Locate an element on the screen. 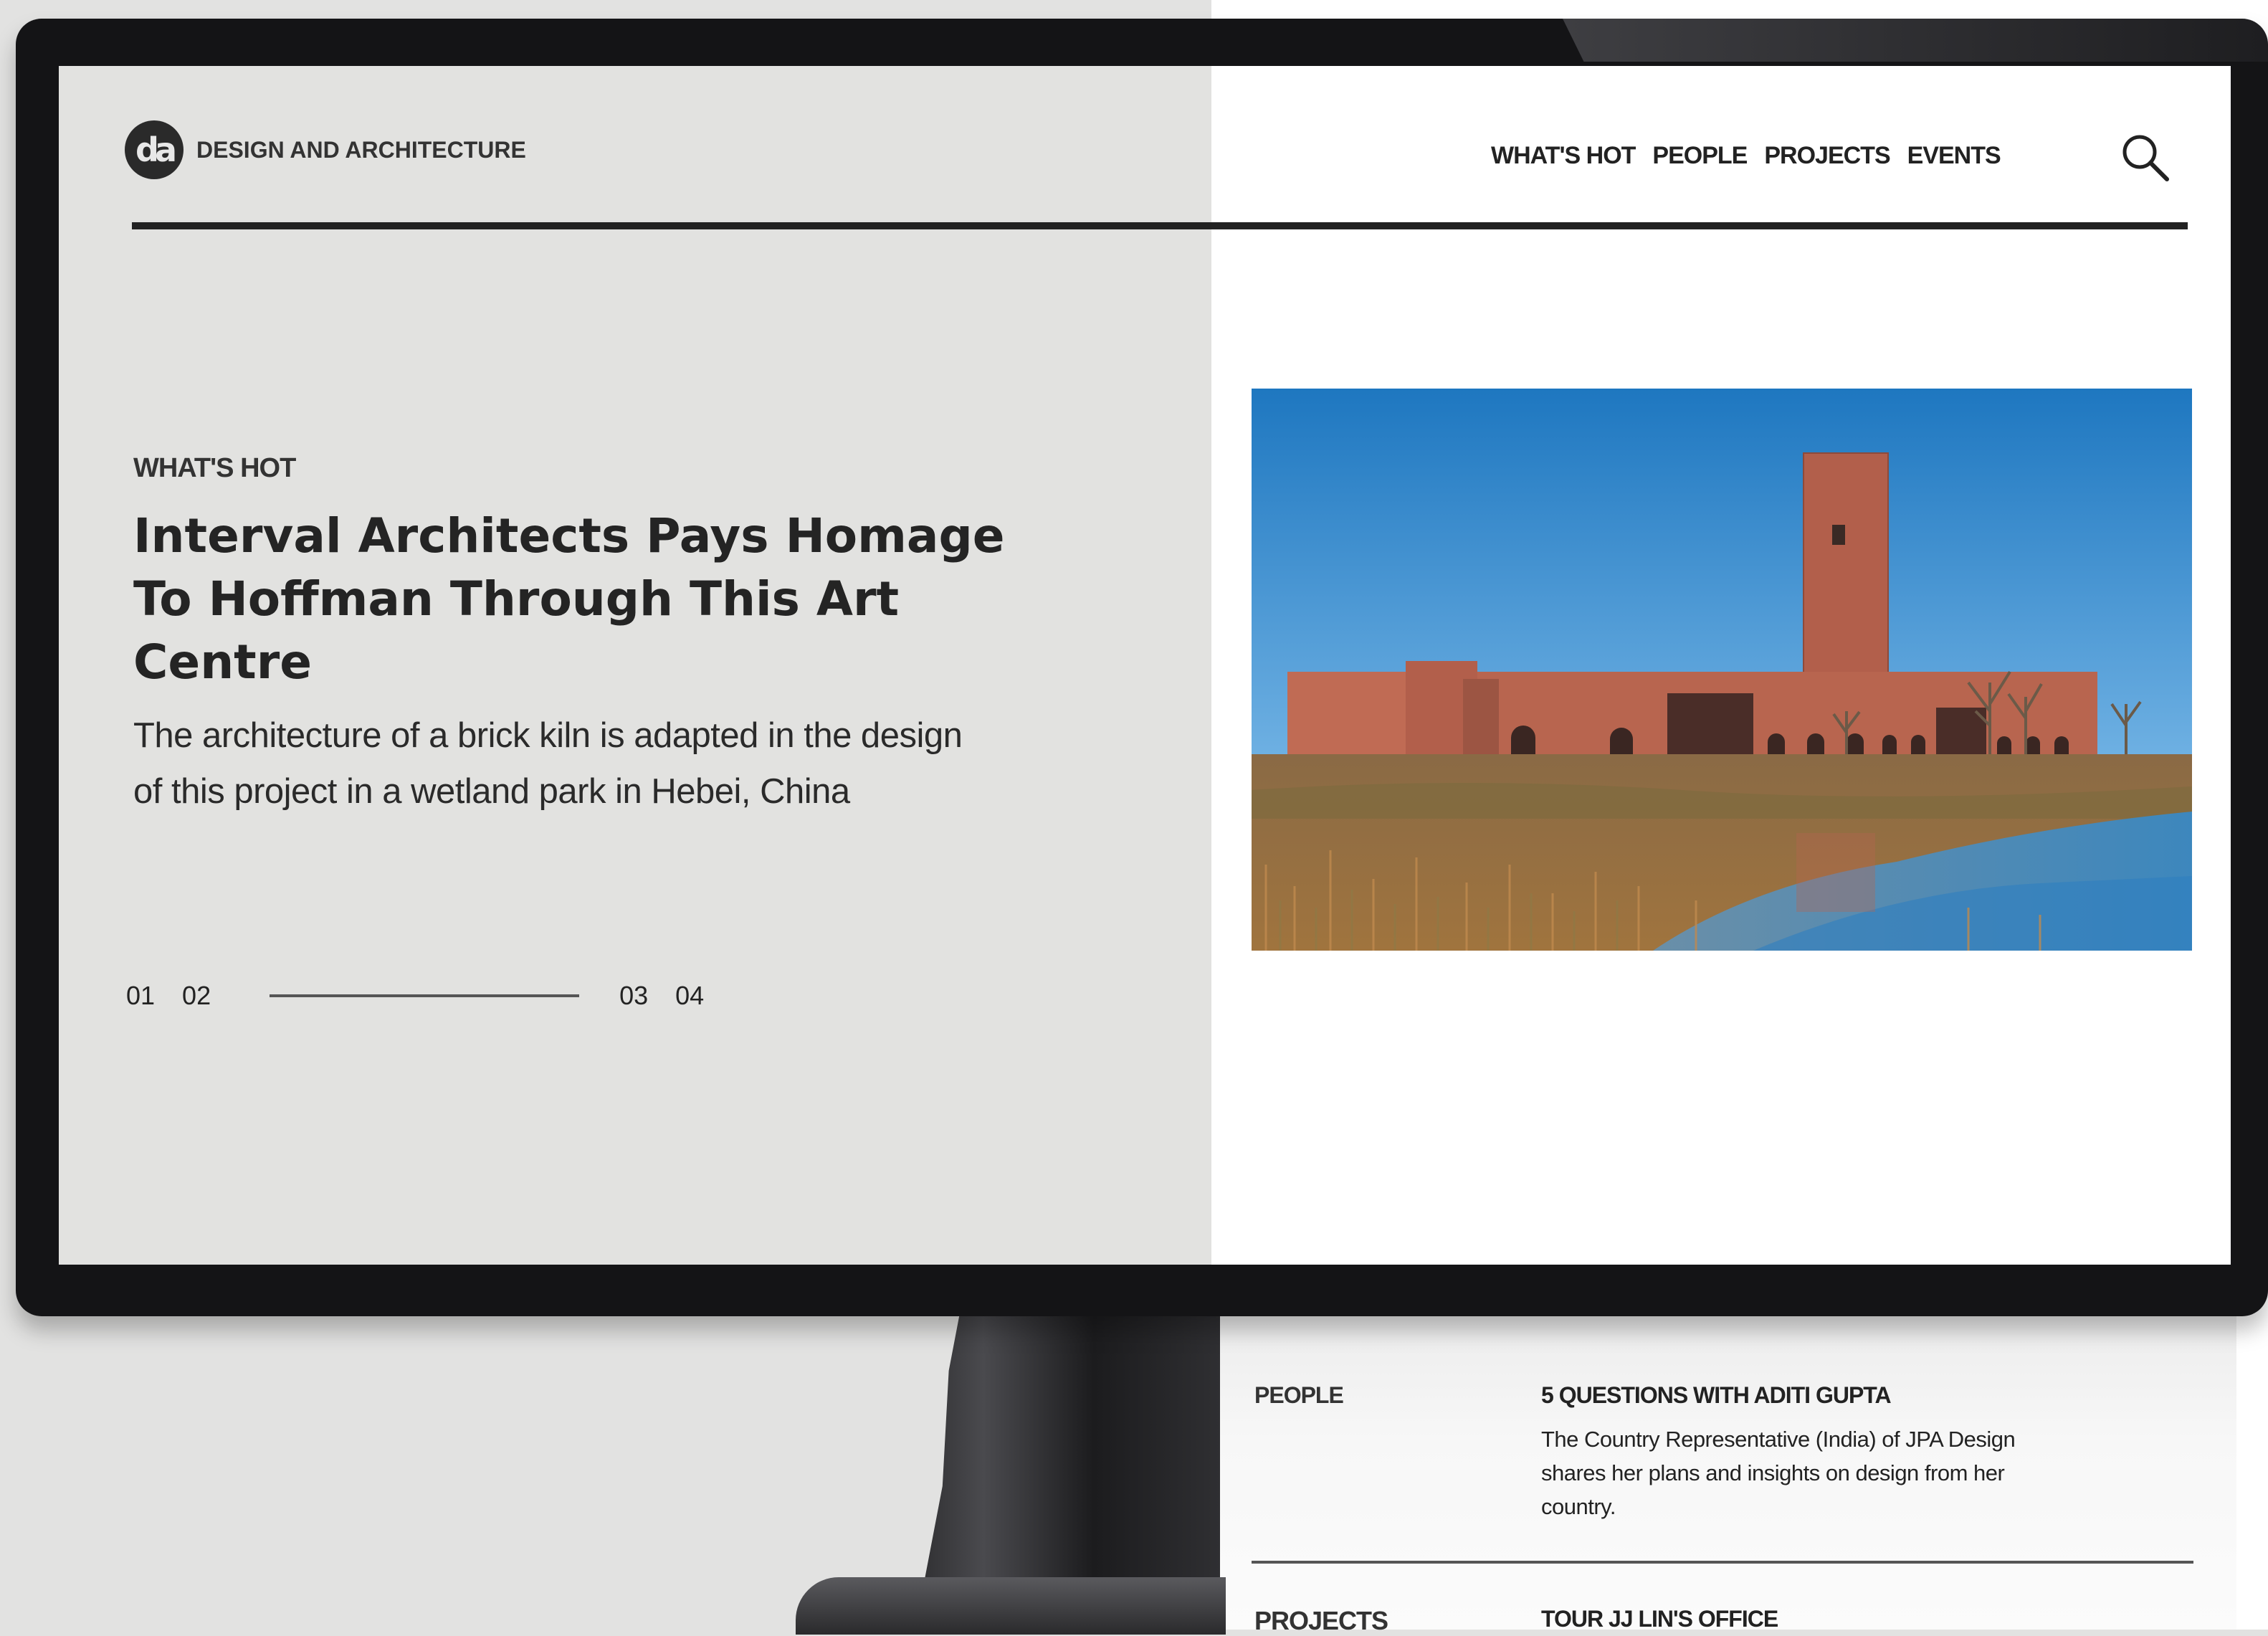 Image resolution: width=2268 pixels, height=1636 pixels. slide-pager: 01 02 03 04 is located at coordinates (415, 996).